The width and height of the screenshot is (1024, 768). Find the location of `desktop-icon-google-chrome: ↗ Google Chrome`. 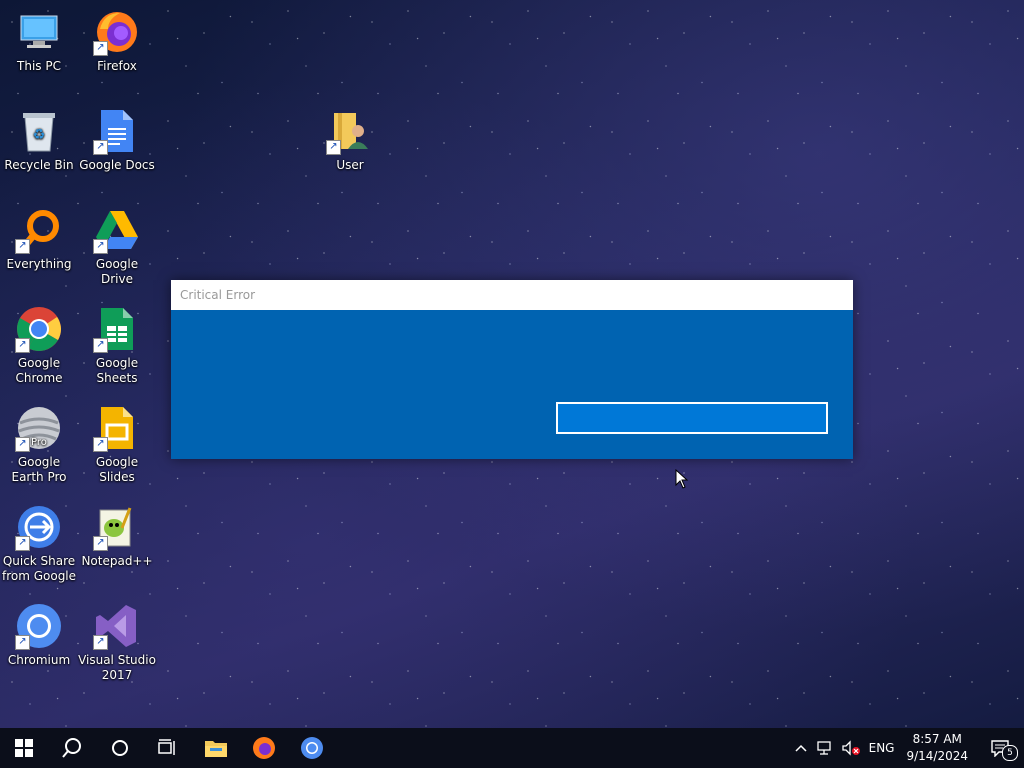

desktop-icon-google-chrome: ↗ Google Chrome is located at coordinates (39, 345).